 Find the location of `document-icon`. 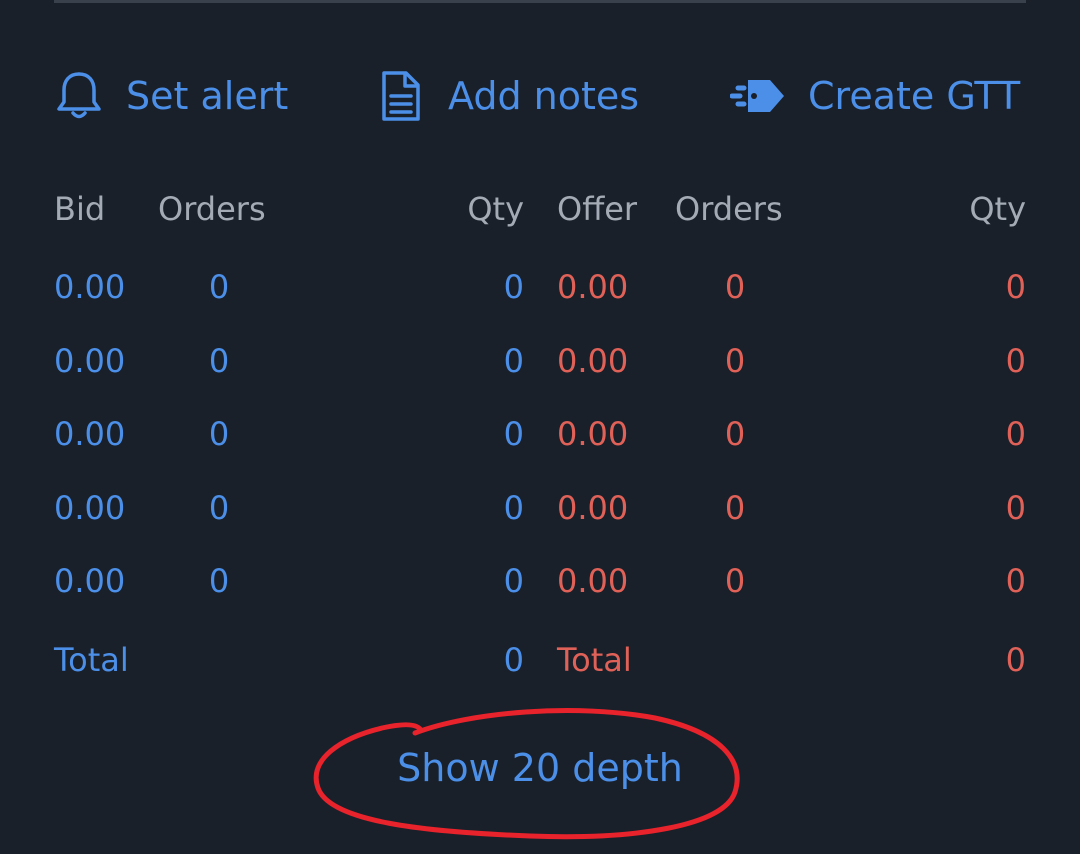

document-icon is located at coordinates (400, 96).